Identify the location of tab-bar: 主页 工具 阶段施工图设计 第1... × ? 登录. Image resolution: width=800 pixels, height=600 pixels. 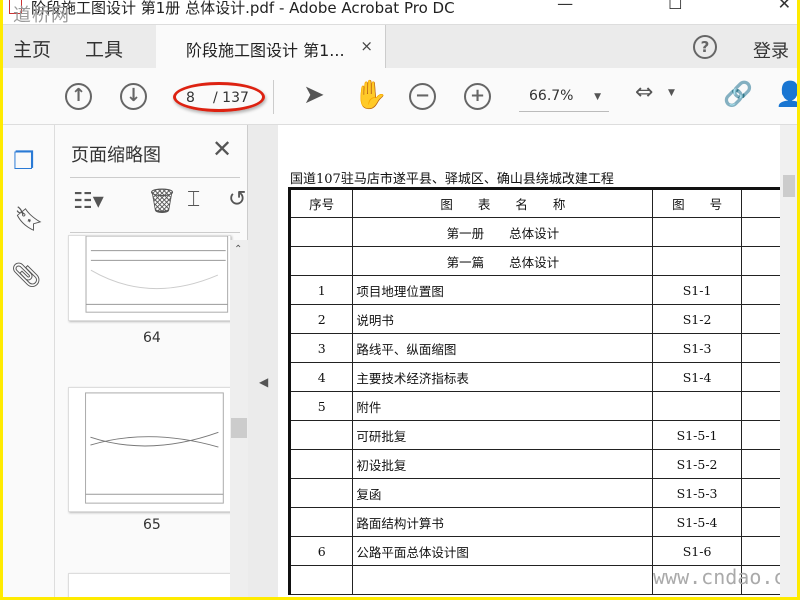
(400, 46).